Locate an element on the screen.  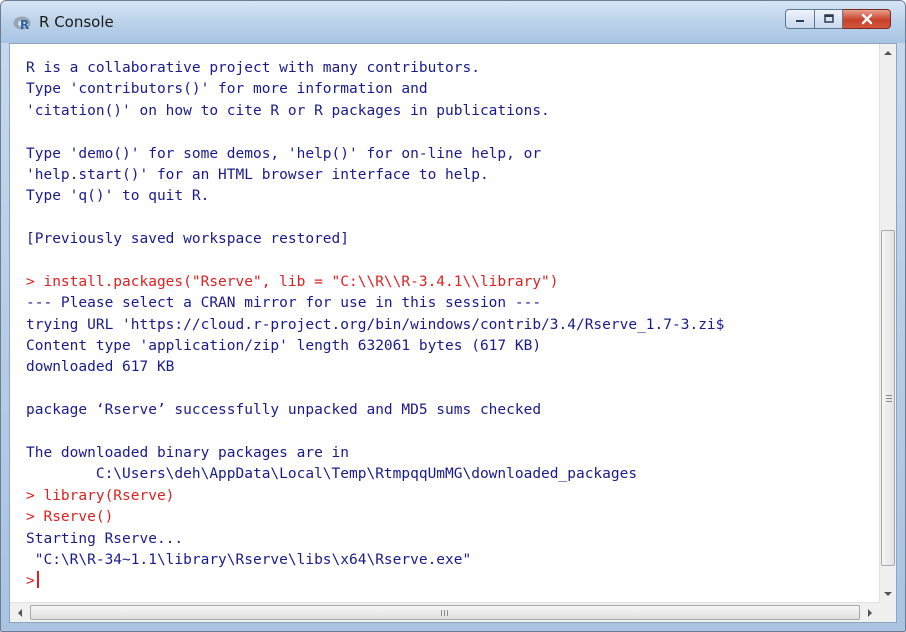
arrow-left-icon is located at coordinates (20, 612).